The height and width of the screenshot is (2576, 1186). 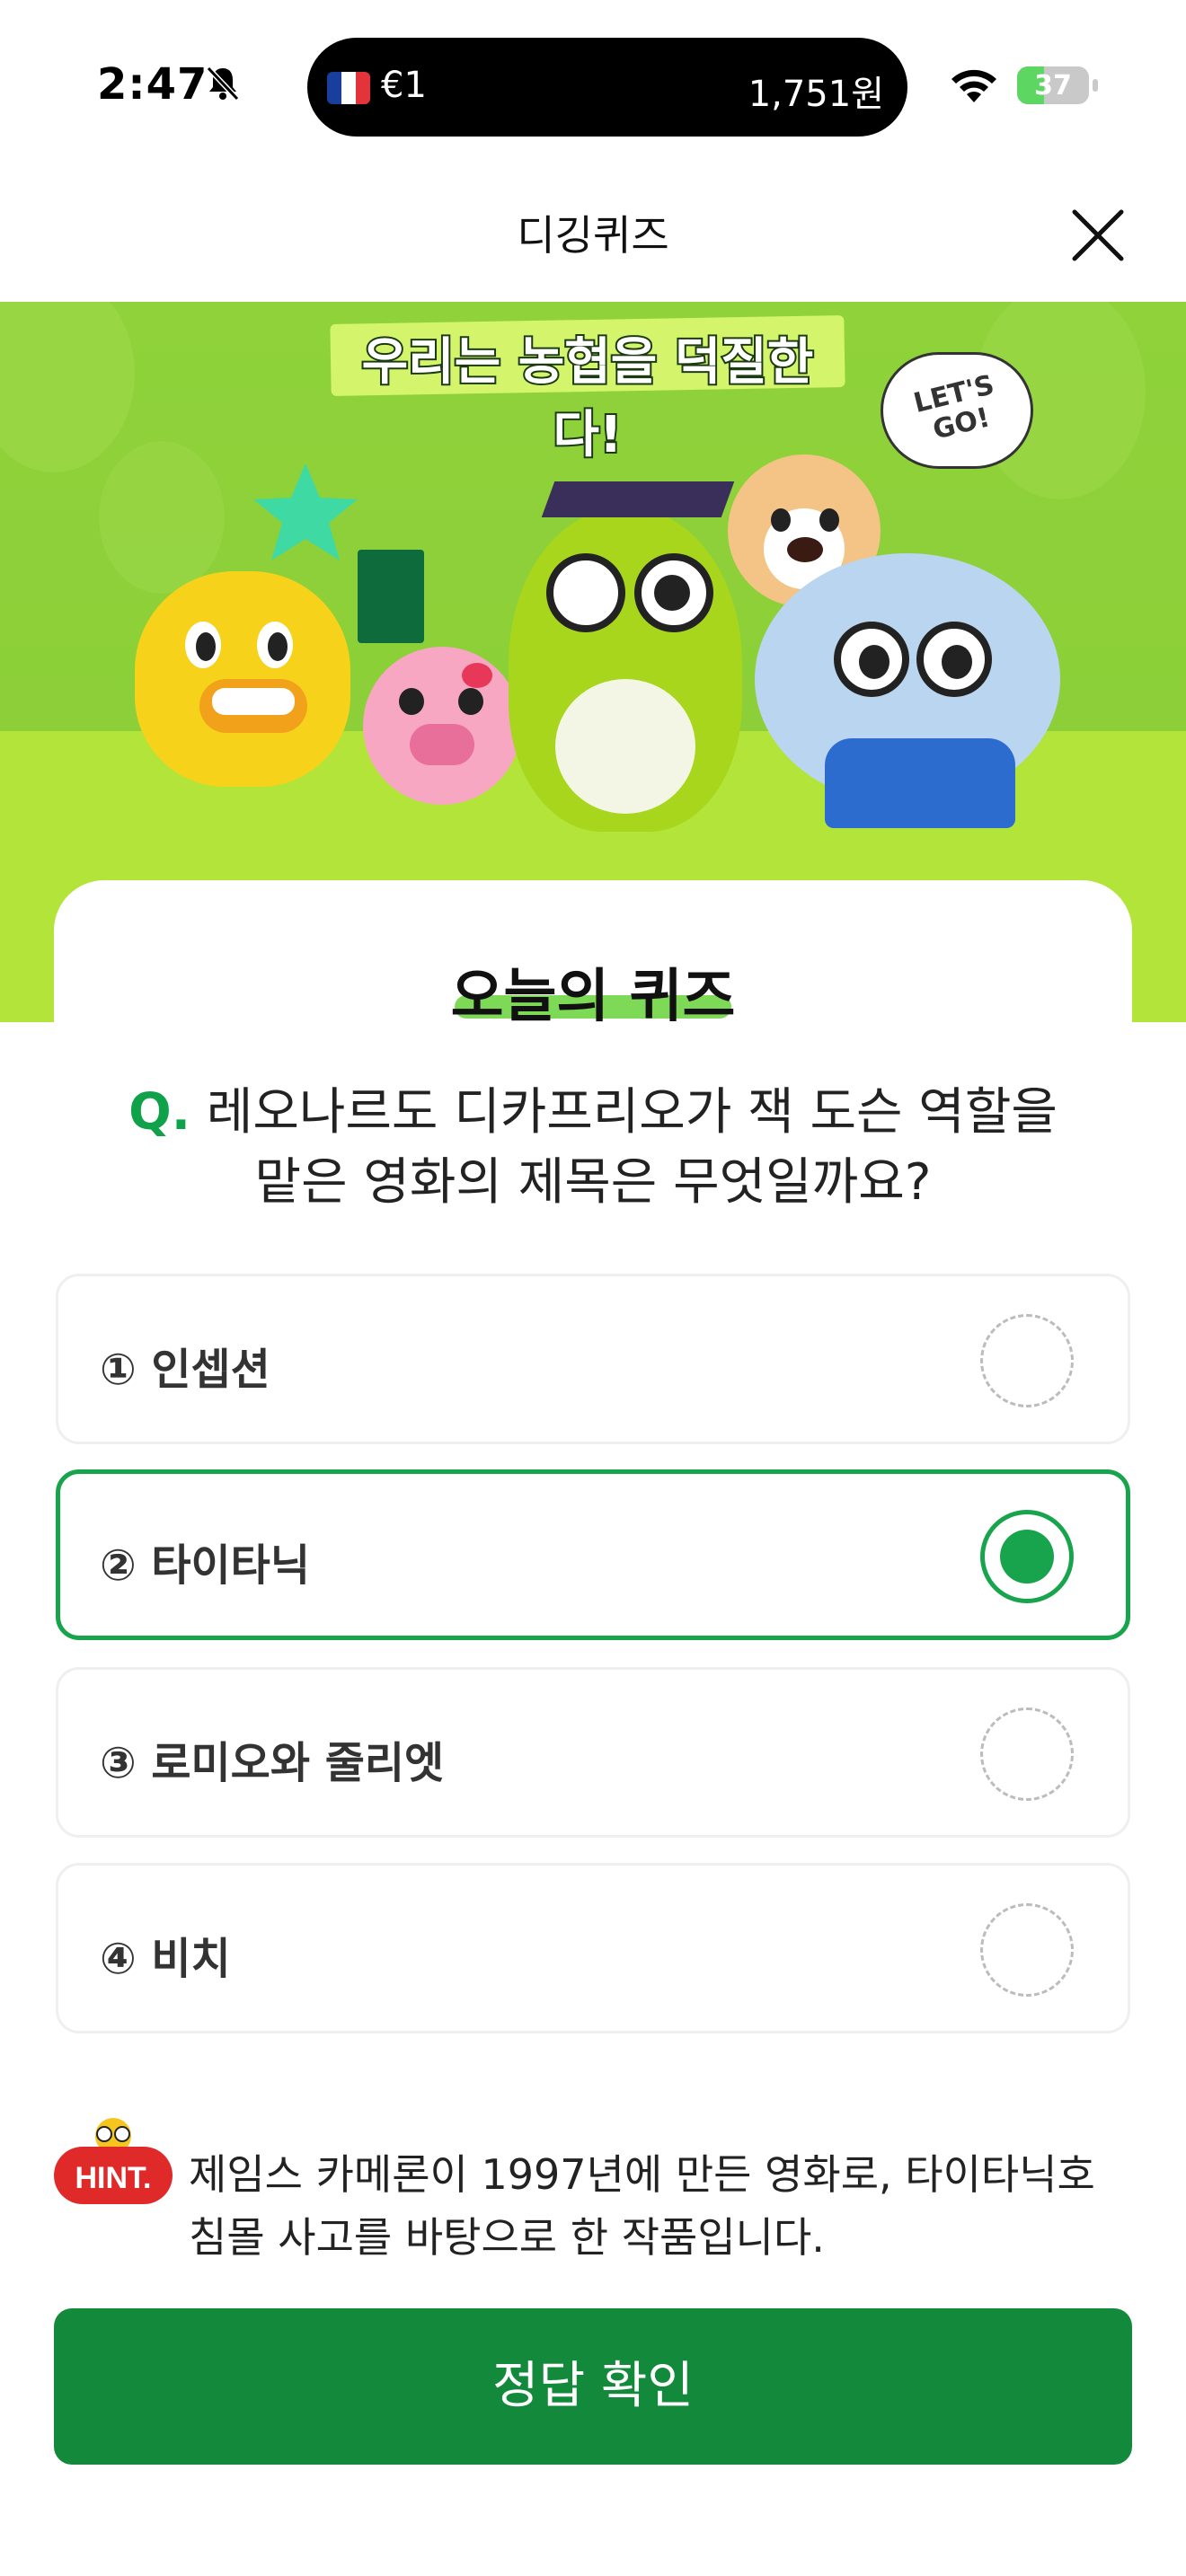 I want to click on hint-badge-icon: HINT., so click(x=113, y=2161).